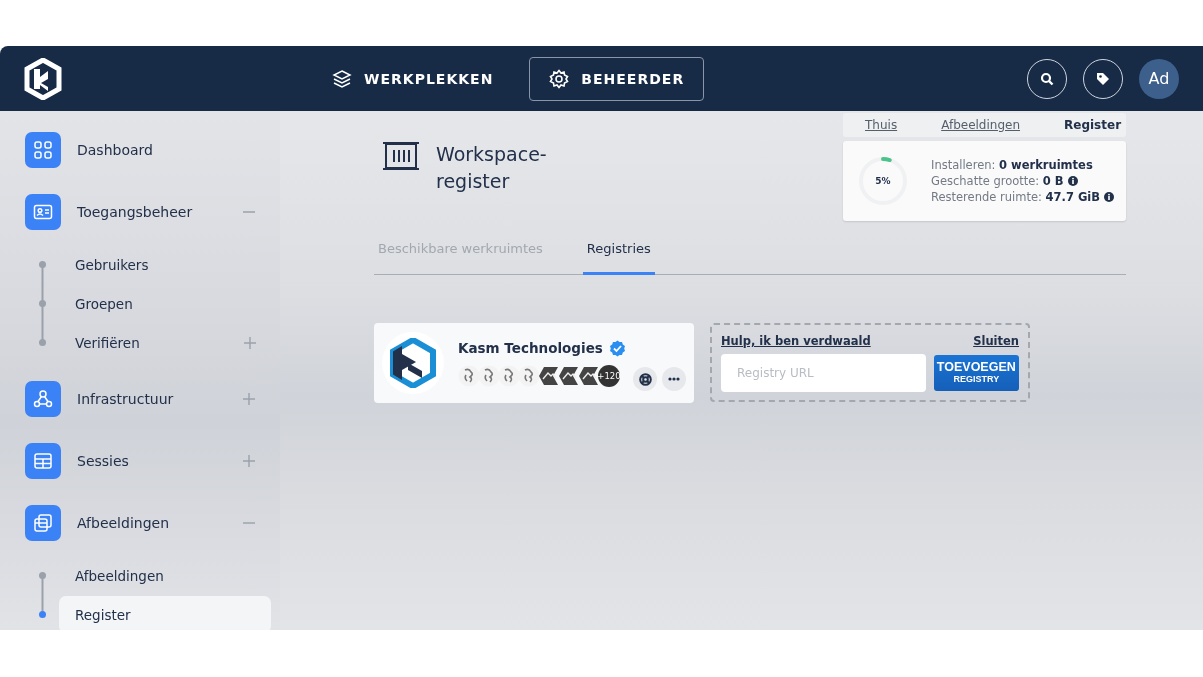  Describe the element at coordinates (43, 523) in the screenshot. I see `windows-icon` at that location.